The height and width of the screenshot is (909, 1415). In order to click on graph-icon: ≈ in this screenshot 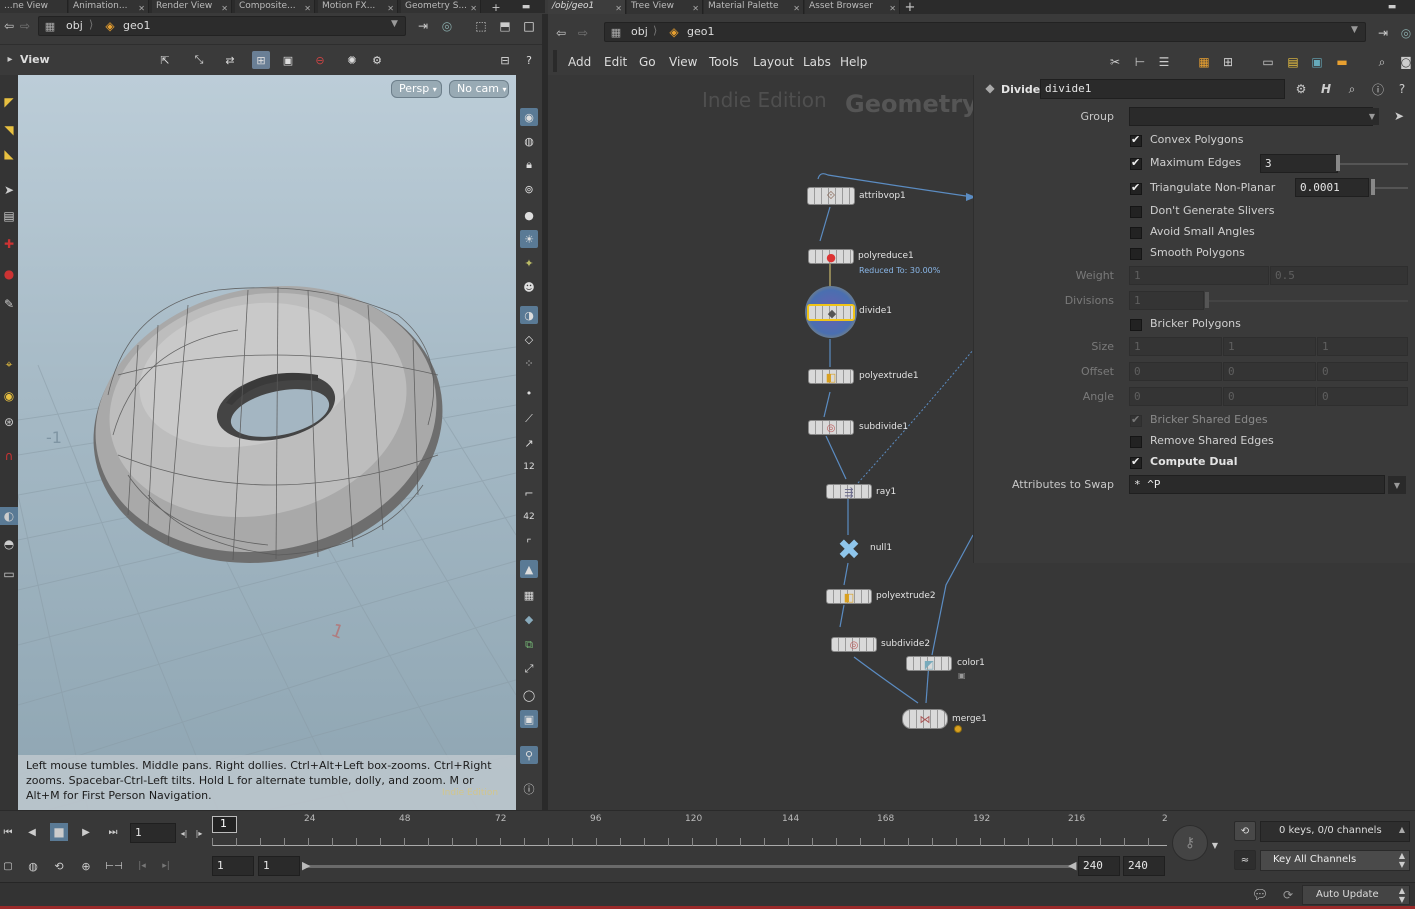, I will do `click(1245, 860)`.